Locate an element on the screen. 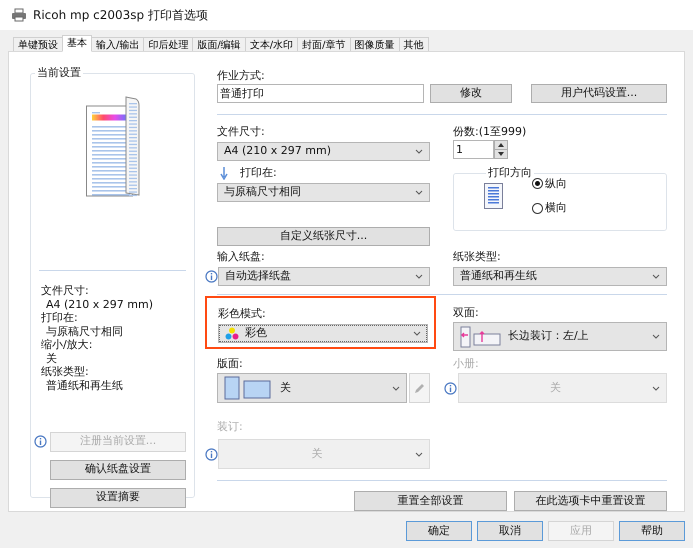 The width and height of the screenshot is (693, 548). field-label: 份数:(1至999) is located at coordinates (490, 132).